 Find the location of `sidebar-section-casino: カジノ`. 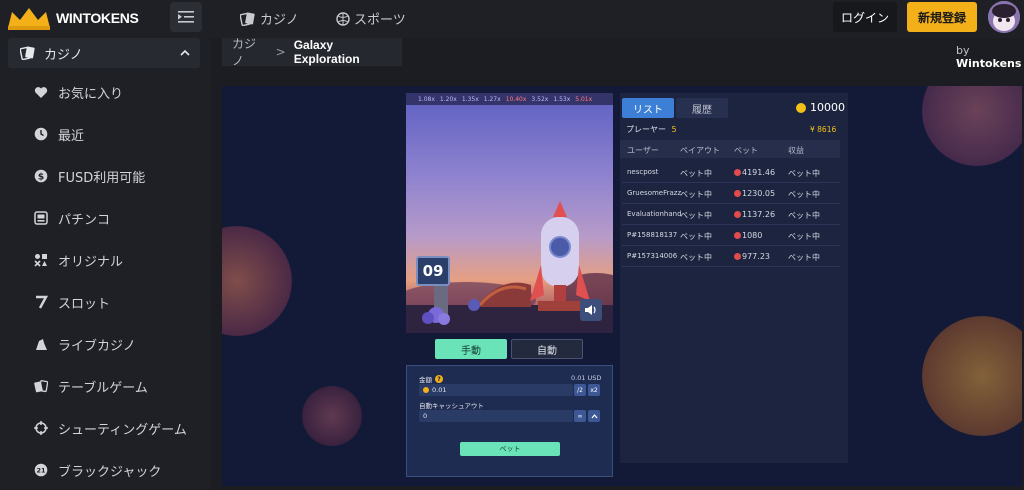

sidebar-section-casino: カジノ is located at coordinates (104, 53).